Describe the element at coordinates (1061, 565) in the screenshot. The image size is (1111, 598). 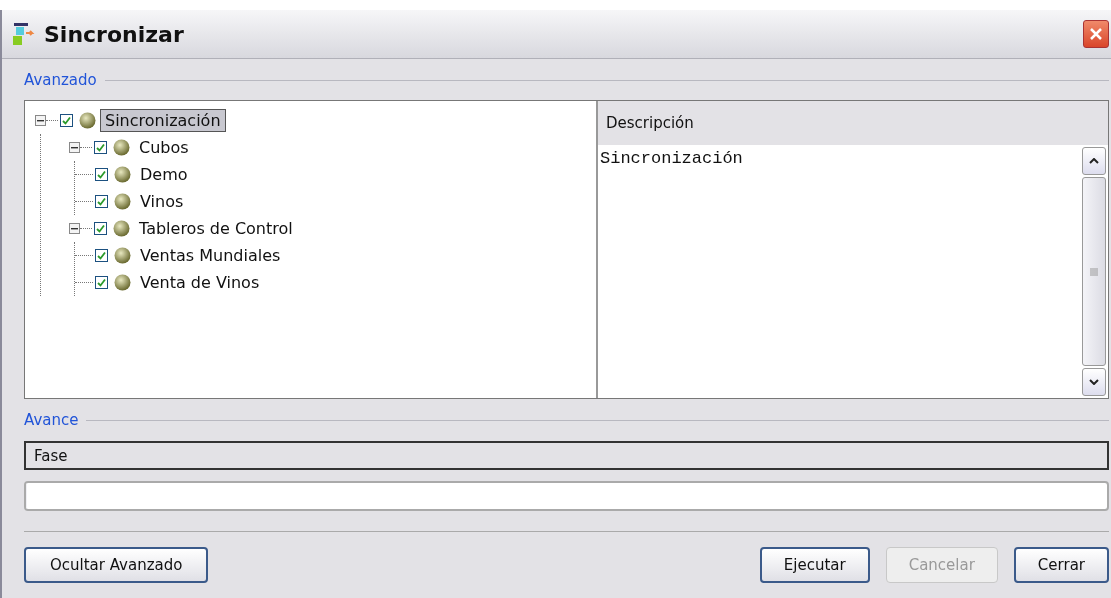
I see `dialog-button: Cerrar` at that location.